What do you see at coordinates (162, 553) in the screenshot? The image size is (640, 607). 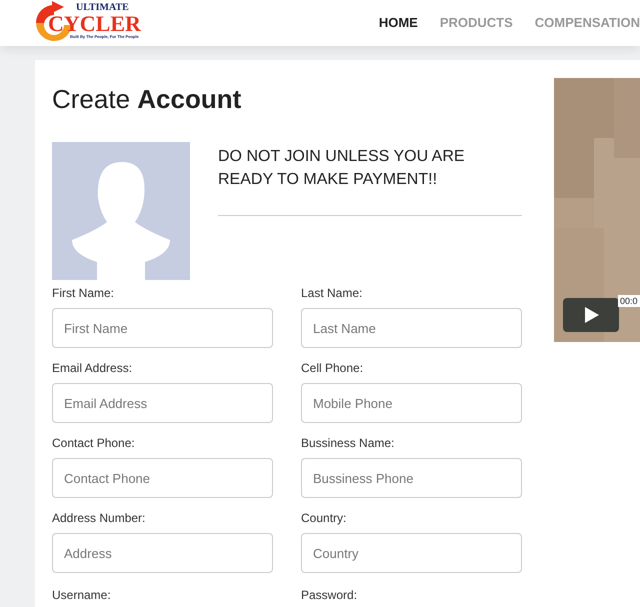 I see `input-field: Address` at bounding box center [162, 553].